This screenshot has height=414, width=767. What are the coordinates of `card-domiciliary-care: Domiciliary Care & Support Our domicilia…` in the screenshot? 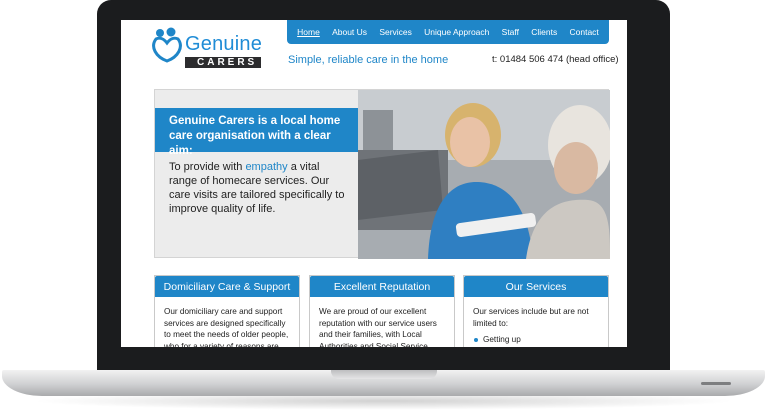 It's located at (227, 311).